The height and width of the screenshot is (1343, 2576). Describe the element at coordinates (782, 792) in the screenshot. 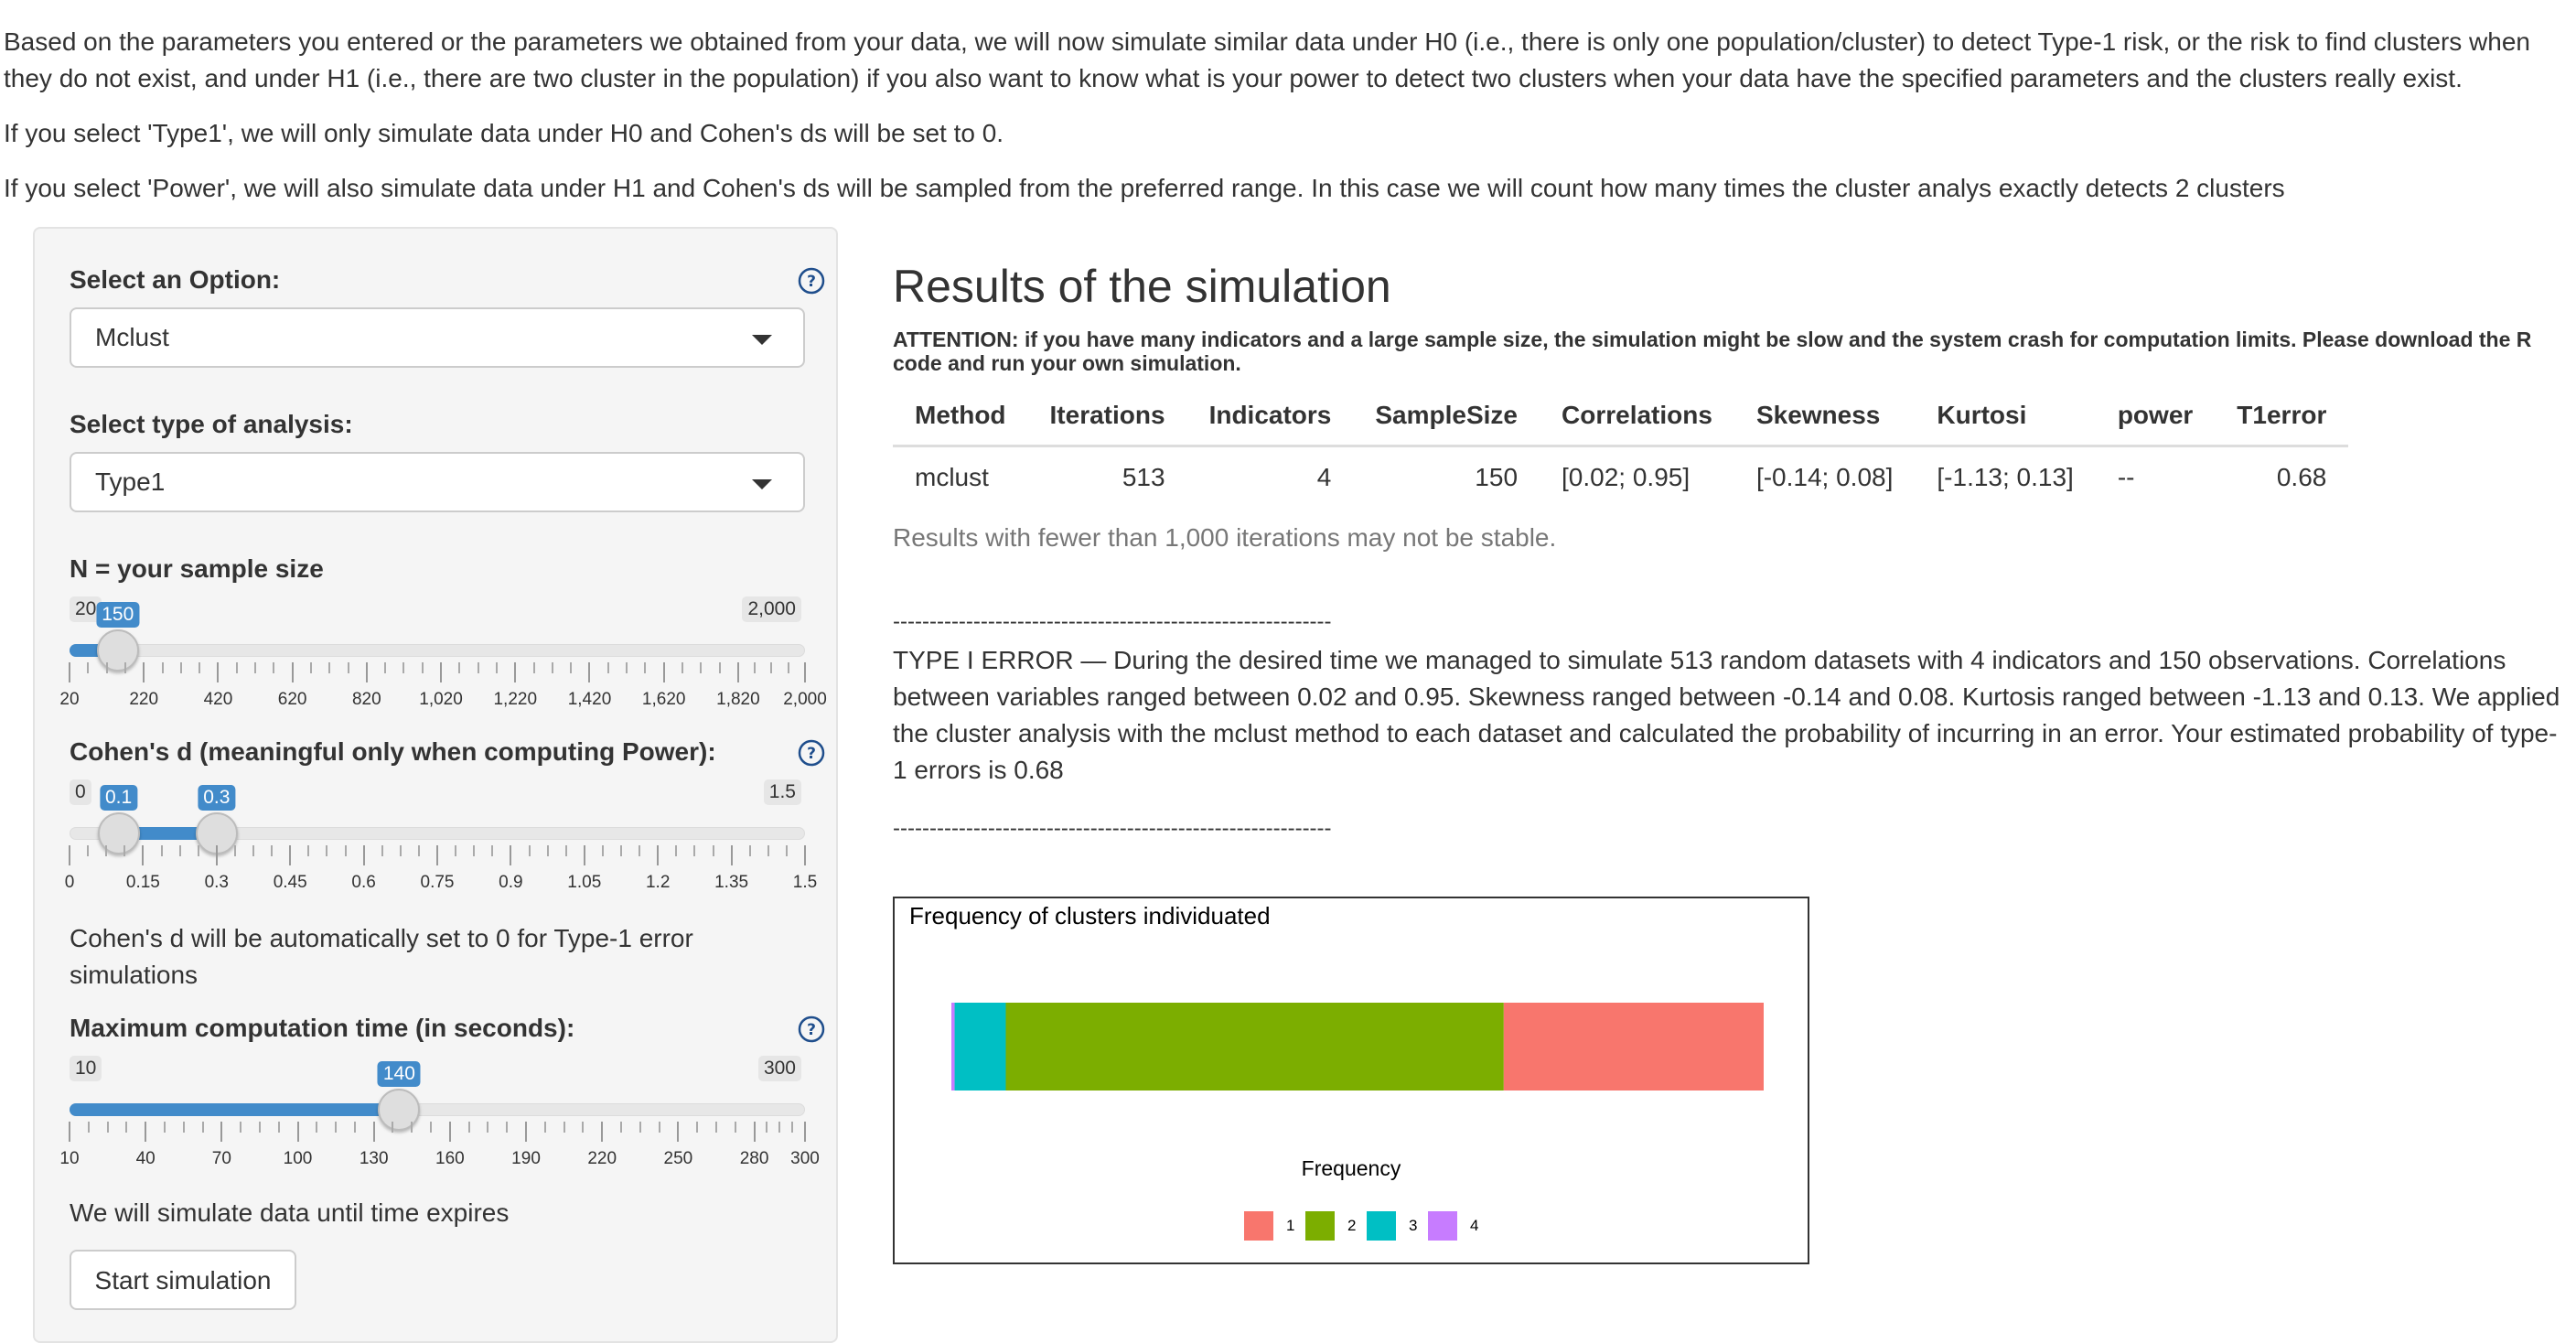

I see `slider-max: 1.5` at that location.